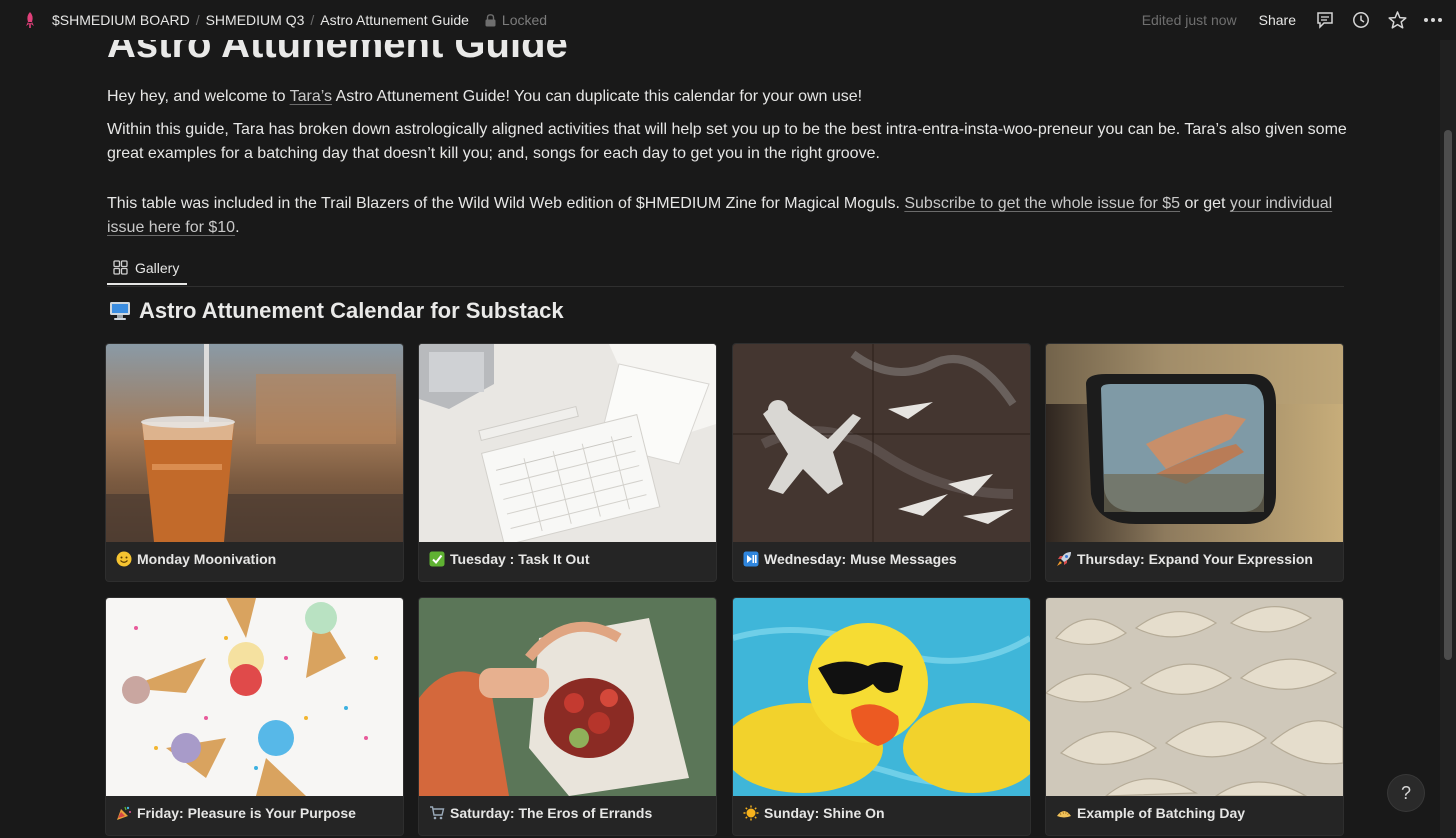  I want to click on subscribe-link: Subscribe to get the whole issue for $5, so click(1042, 203).